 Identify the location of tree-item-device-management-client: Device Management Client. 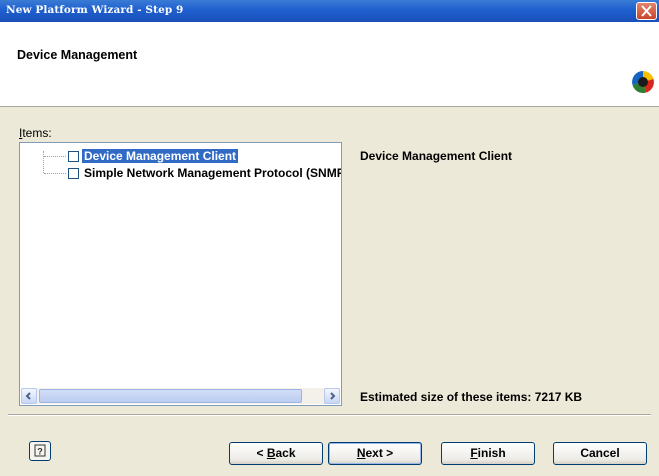
(180, 157).